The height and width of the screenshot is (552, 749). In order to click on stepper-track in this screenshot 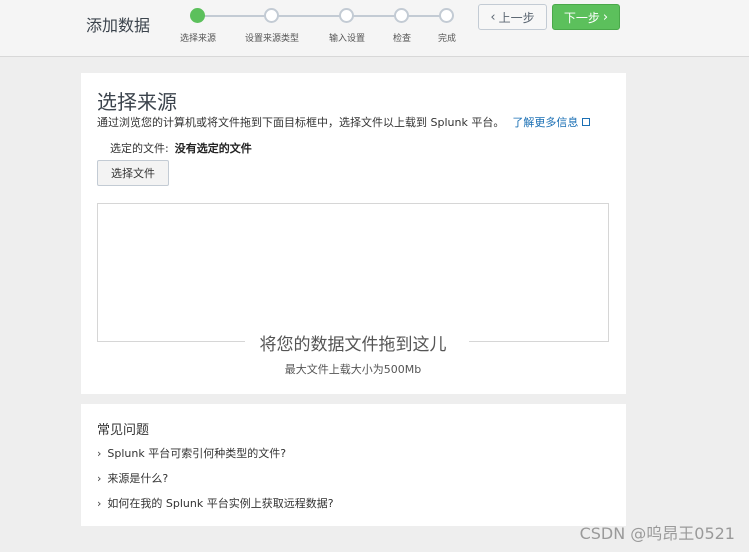, I will do `click(322, 16)`.